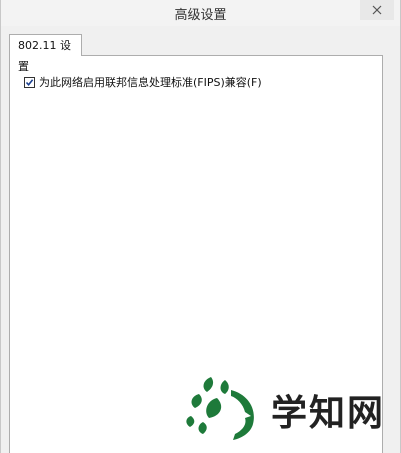 This screenshot has height=453, width=401. Describe the element at coordinates (45, 53) in the screenshot. I see `tab-802-11-settings: 802.11 设置` at that location.